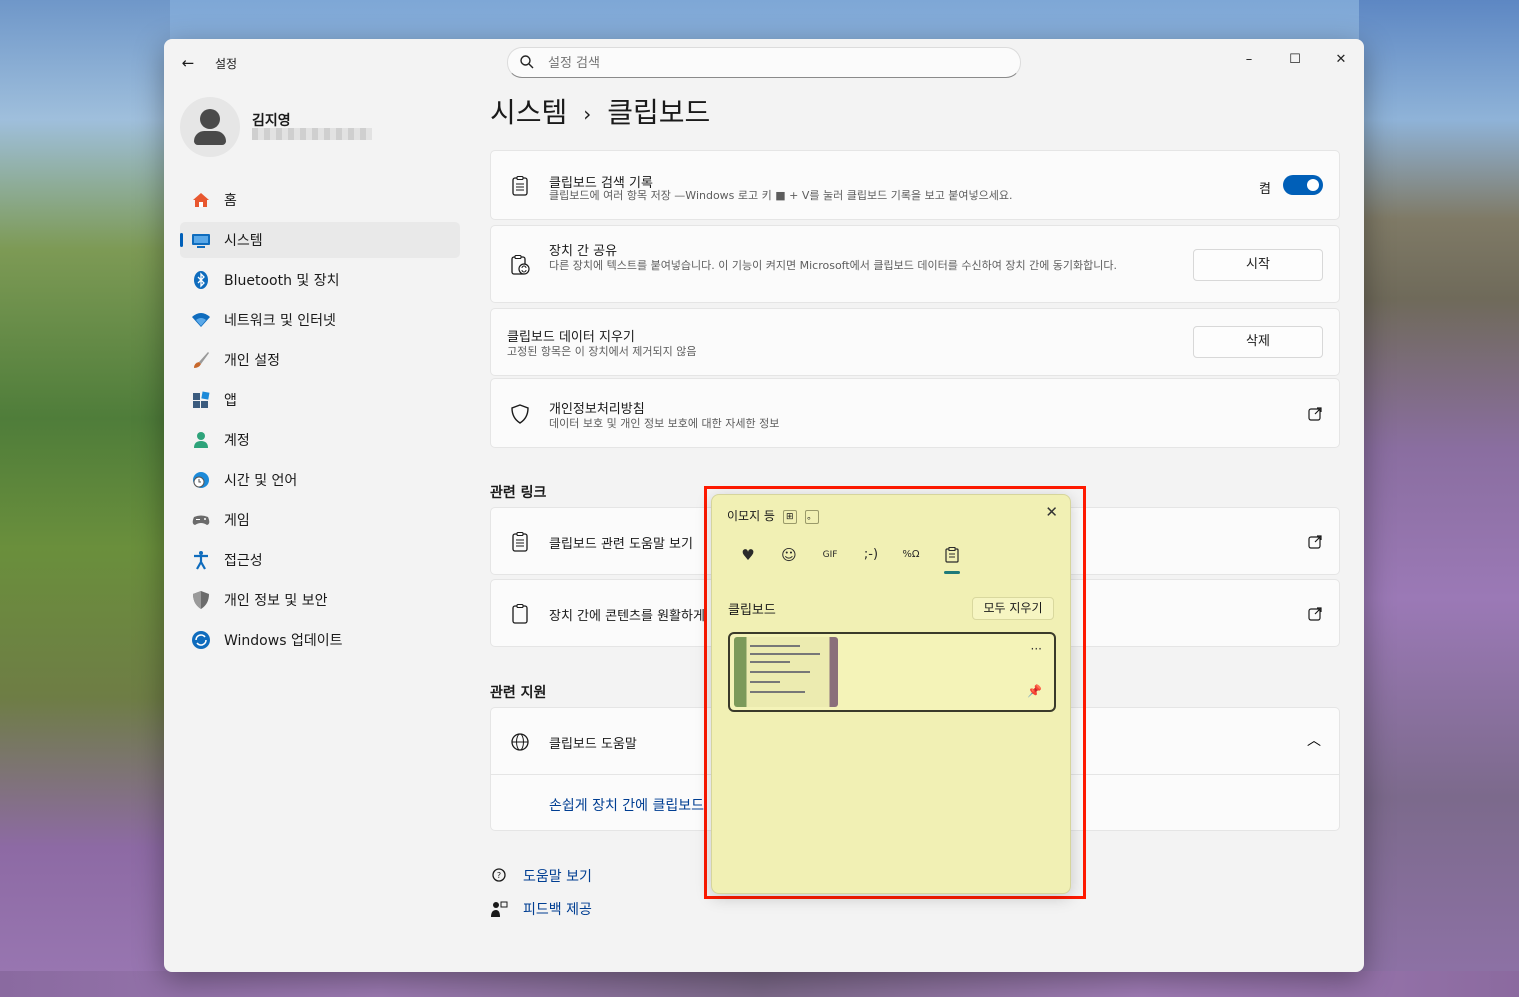 Image resolution: width=1519 pixels, height=997 pixels. Describe the element at coordinates (789, 555) in the screenshot. I see `tab-emoji-icon: ☺` at that location.